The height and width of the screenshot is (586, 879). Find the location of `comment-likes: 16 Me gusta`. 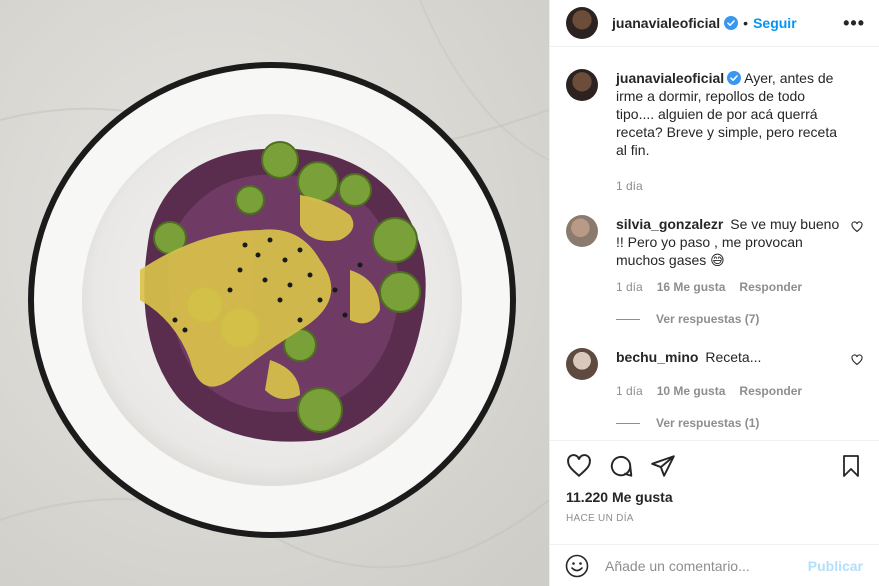

comment-likes: 16 Me gusta is located at coordinates (691, 287).